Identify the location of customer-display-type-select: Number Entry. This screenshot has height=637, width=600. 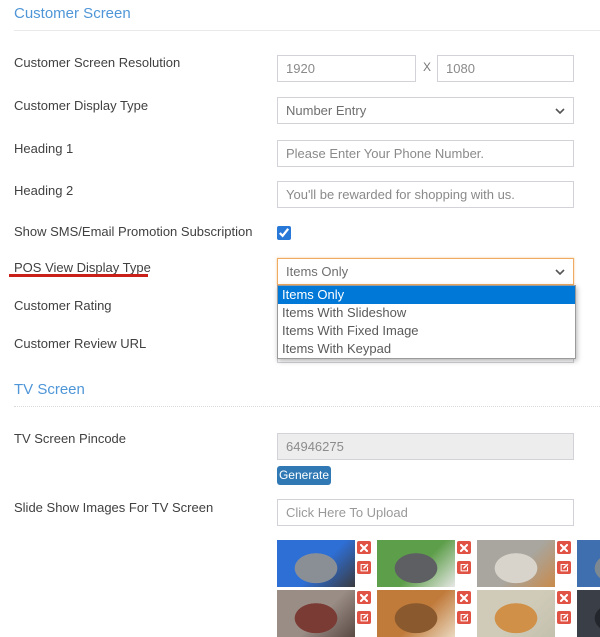
(425, 110).